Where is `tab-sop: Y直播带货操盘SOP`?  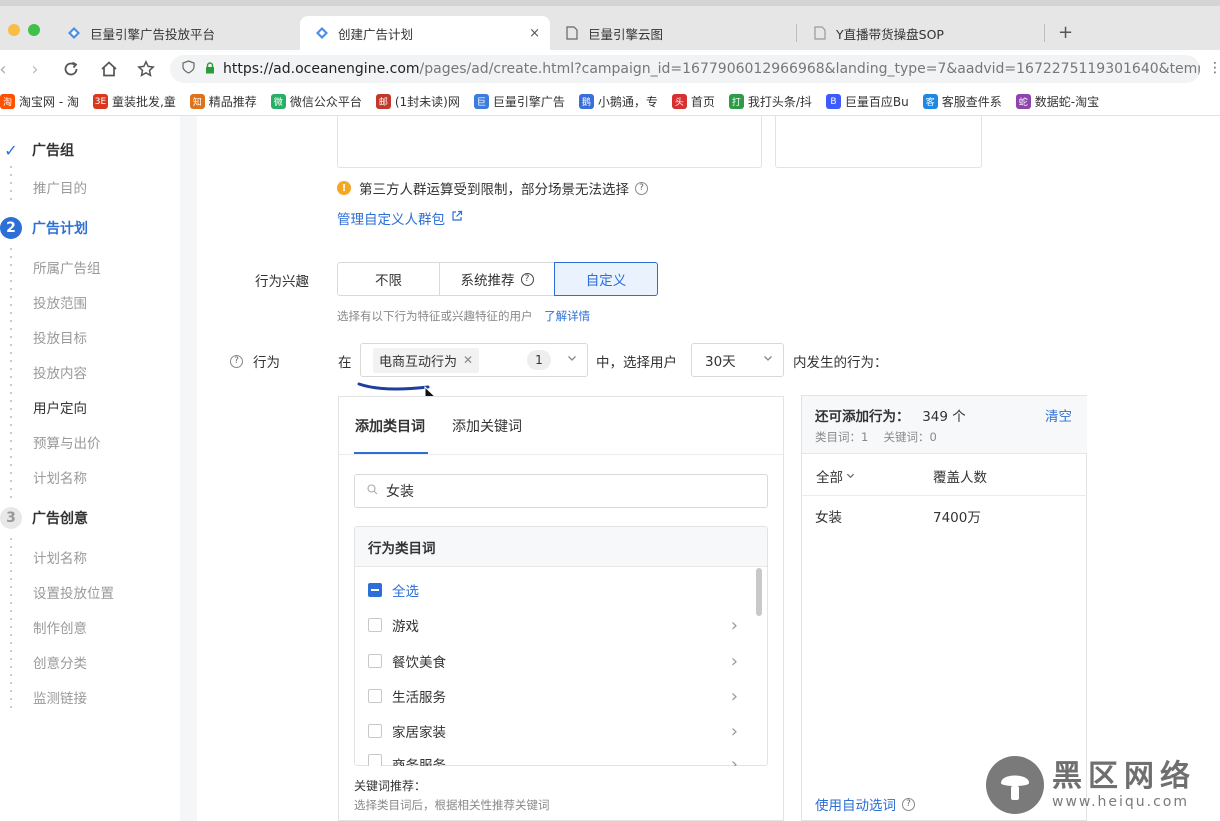 tab-sop: Y直播带货操盘SOP is located at coordinates (920, 33).